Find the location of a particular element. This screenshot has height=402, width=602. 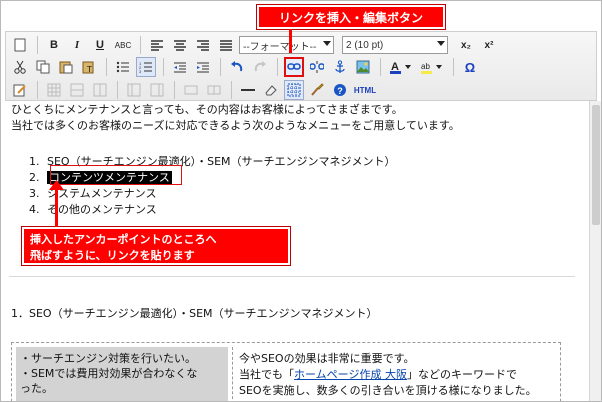

section-heading: 1．SEO（サーチエンジン最適化）・SEM（サーチエンジンマネジメント） is located at coordinates (194, 313).